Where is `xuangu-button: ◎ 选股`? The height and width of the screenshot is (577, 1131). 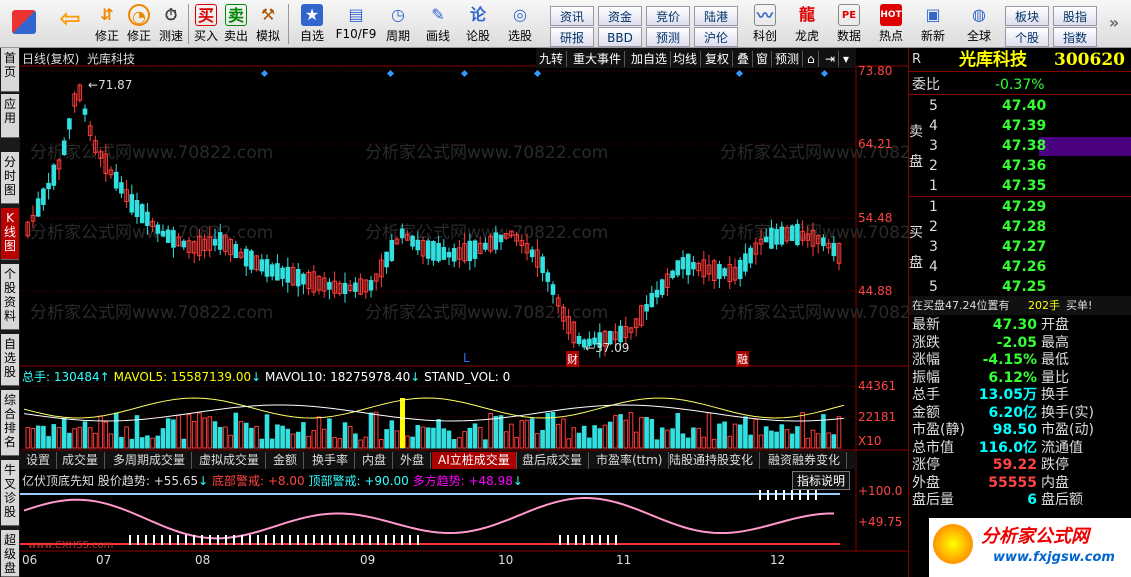
xuangu-button: ◎ 选股 is located at coordinates (520, 24).